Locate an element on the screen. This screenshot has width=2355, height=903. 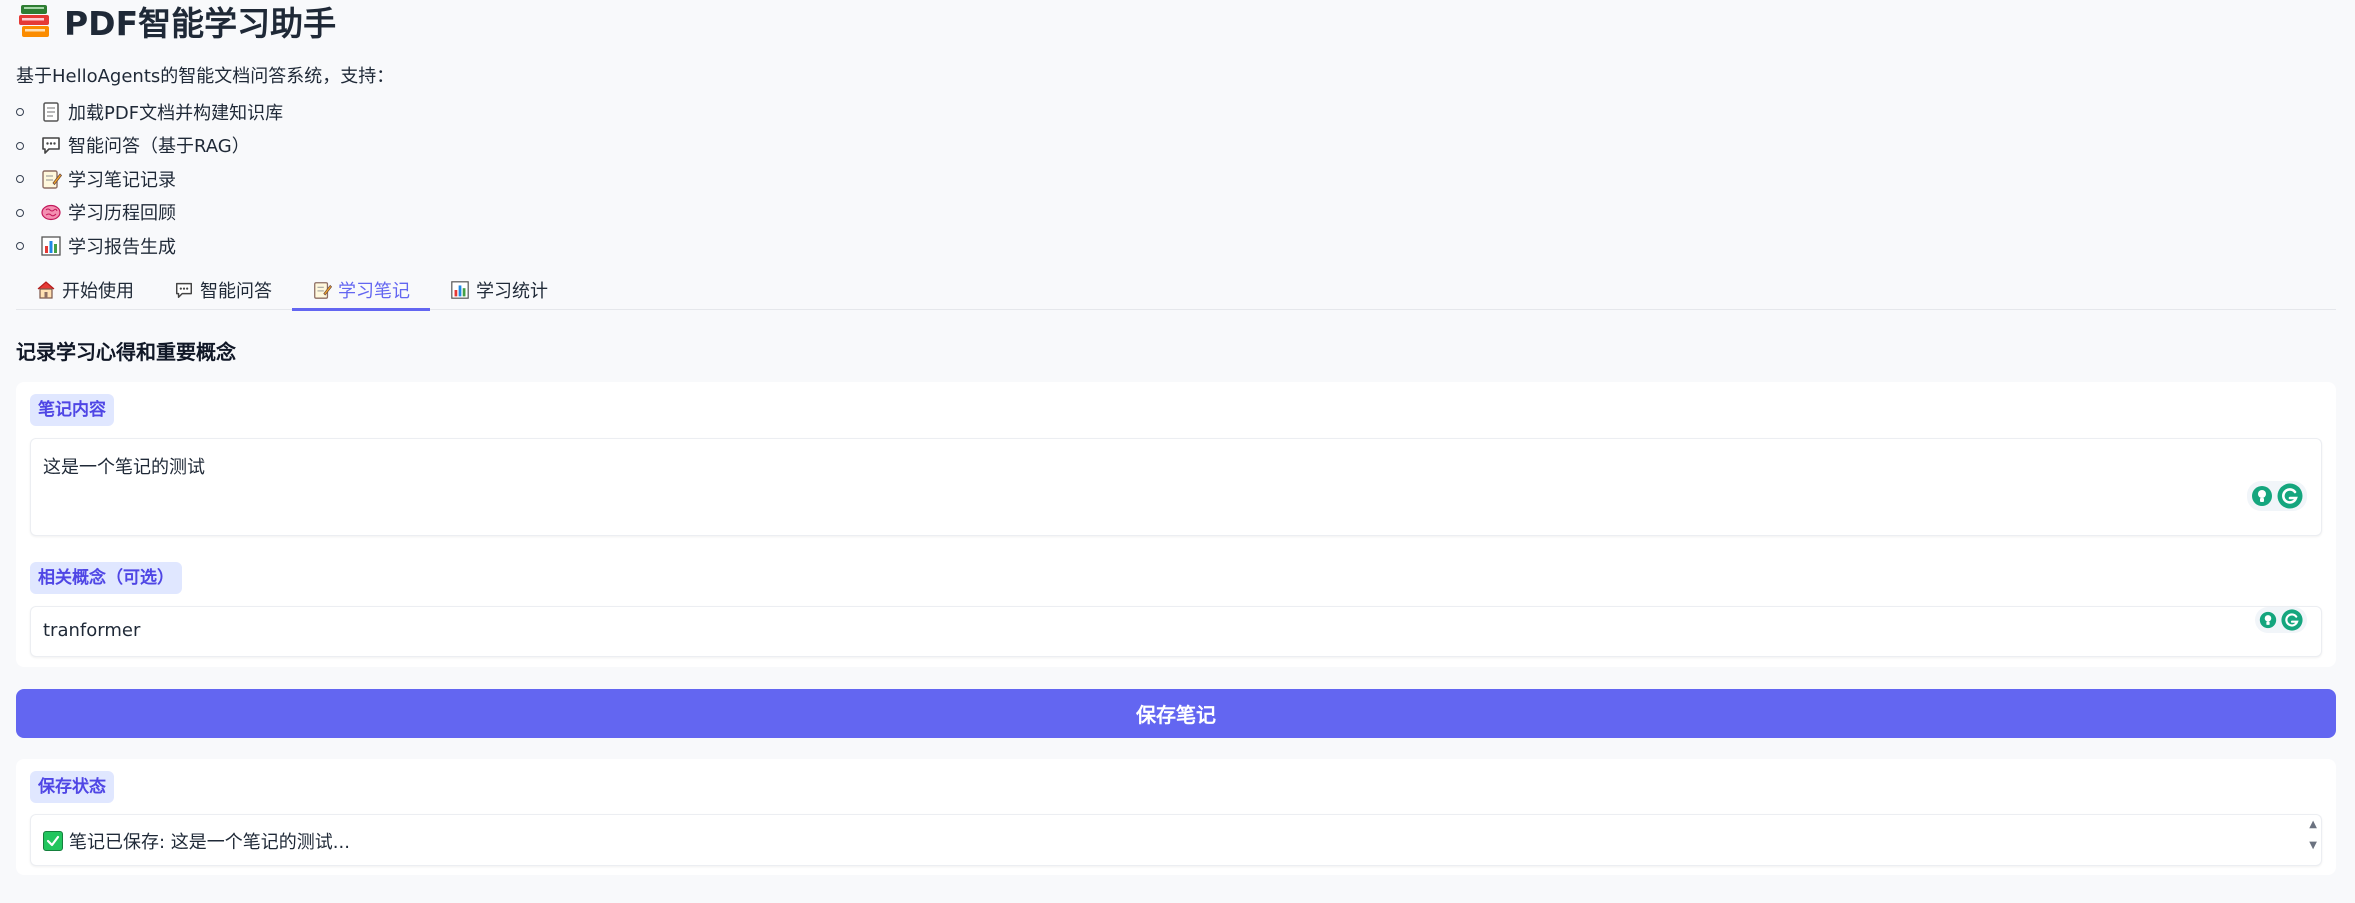
feature-label: 学习报告生成 is located at coordinates (122, 247).